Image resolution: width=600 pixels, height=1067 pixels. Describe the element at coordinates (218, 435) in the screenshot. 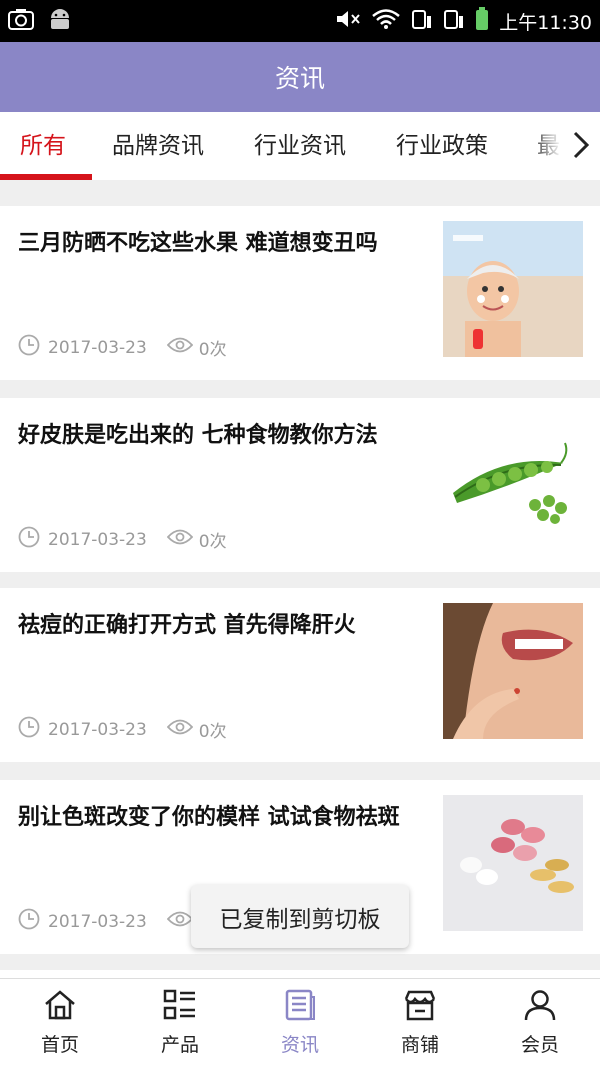

I see `article-title: 好皮肤是吃出来的 七种食物教你方法` at that location.